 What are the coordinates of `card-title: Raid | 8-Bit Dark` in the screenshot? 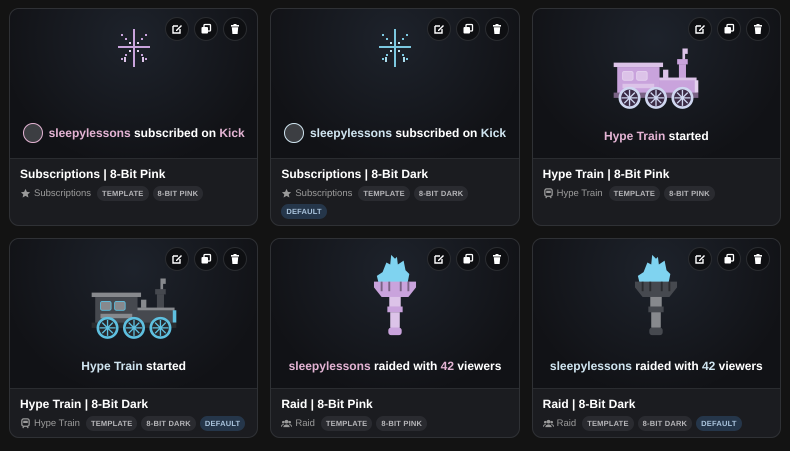 It's located at (589, 404).